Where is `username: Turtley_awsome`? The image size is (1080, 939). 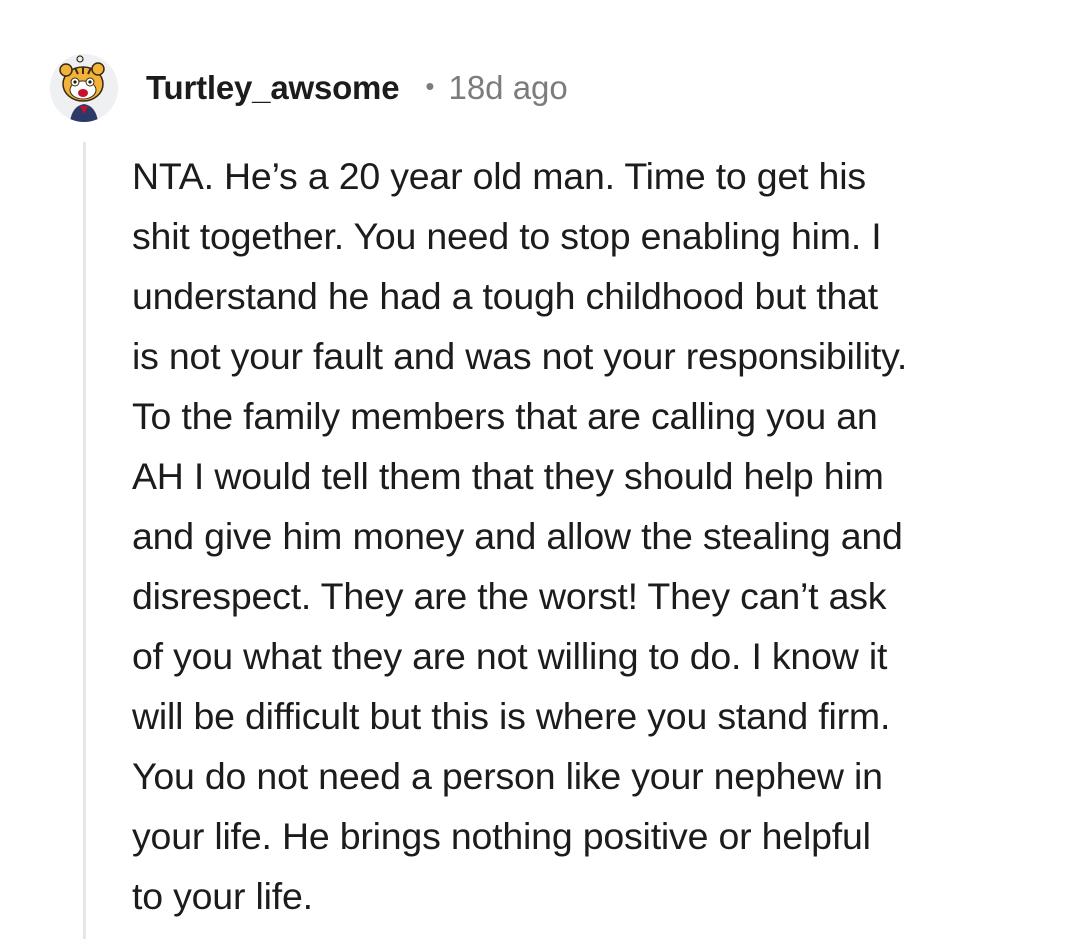
username: Turtley_awsome is located at coordinates (273, 88).